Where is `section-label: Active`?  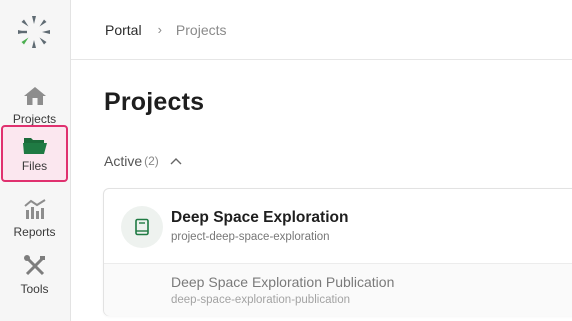
section-label: Active is located at coordinates (123, 161).